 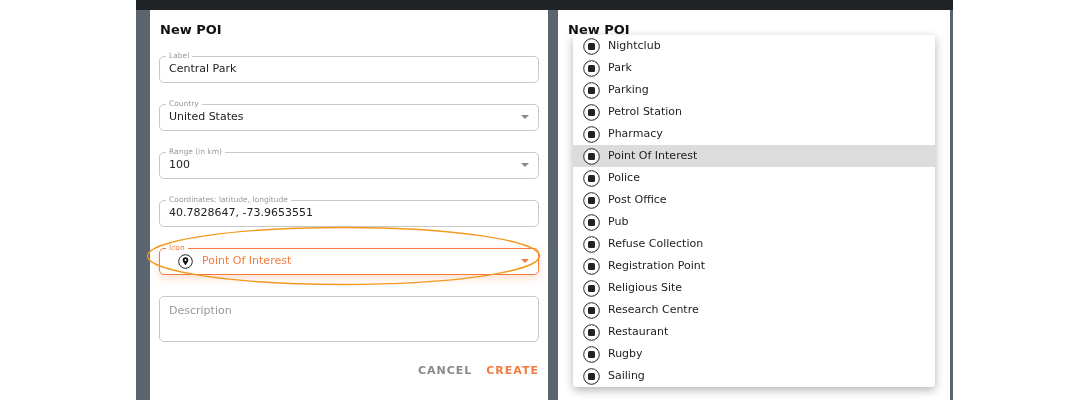 What do you see at coordinates (620, 67) in the screenshot?
I see `item-label: Park` at bounding box center [620, 67].